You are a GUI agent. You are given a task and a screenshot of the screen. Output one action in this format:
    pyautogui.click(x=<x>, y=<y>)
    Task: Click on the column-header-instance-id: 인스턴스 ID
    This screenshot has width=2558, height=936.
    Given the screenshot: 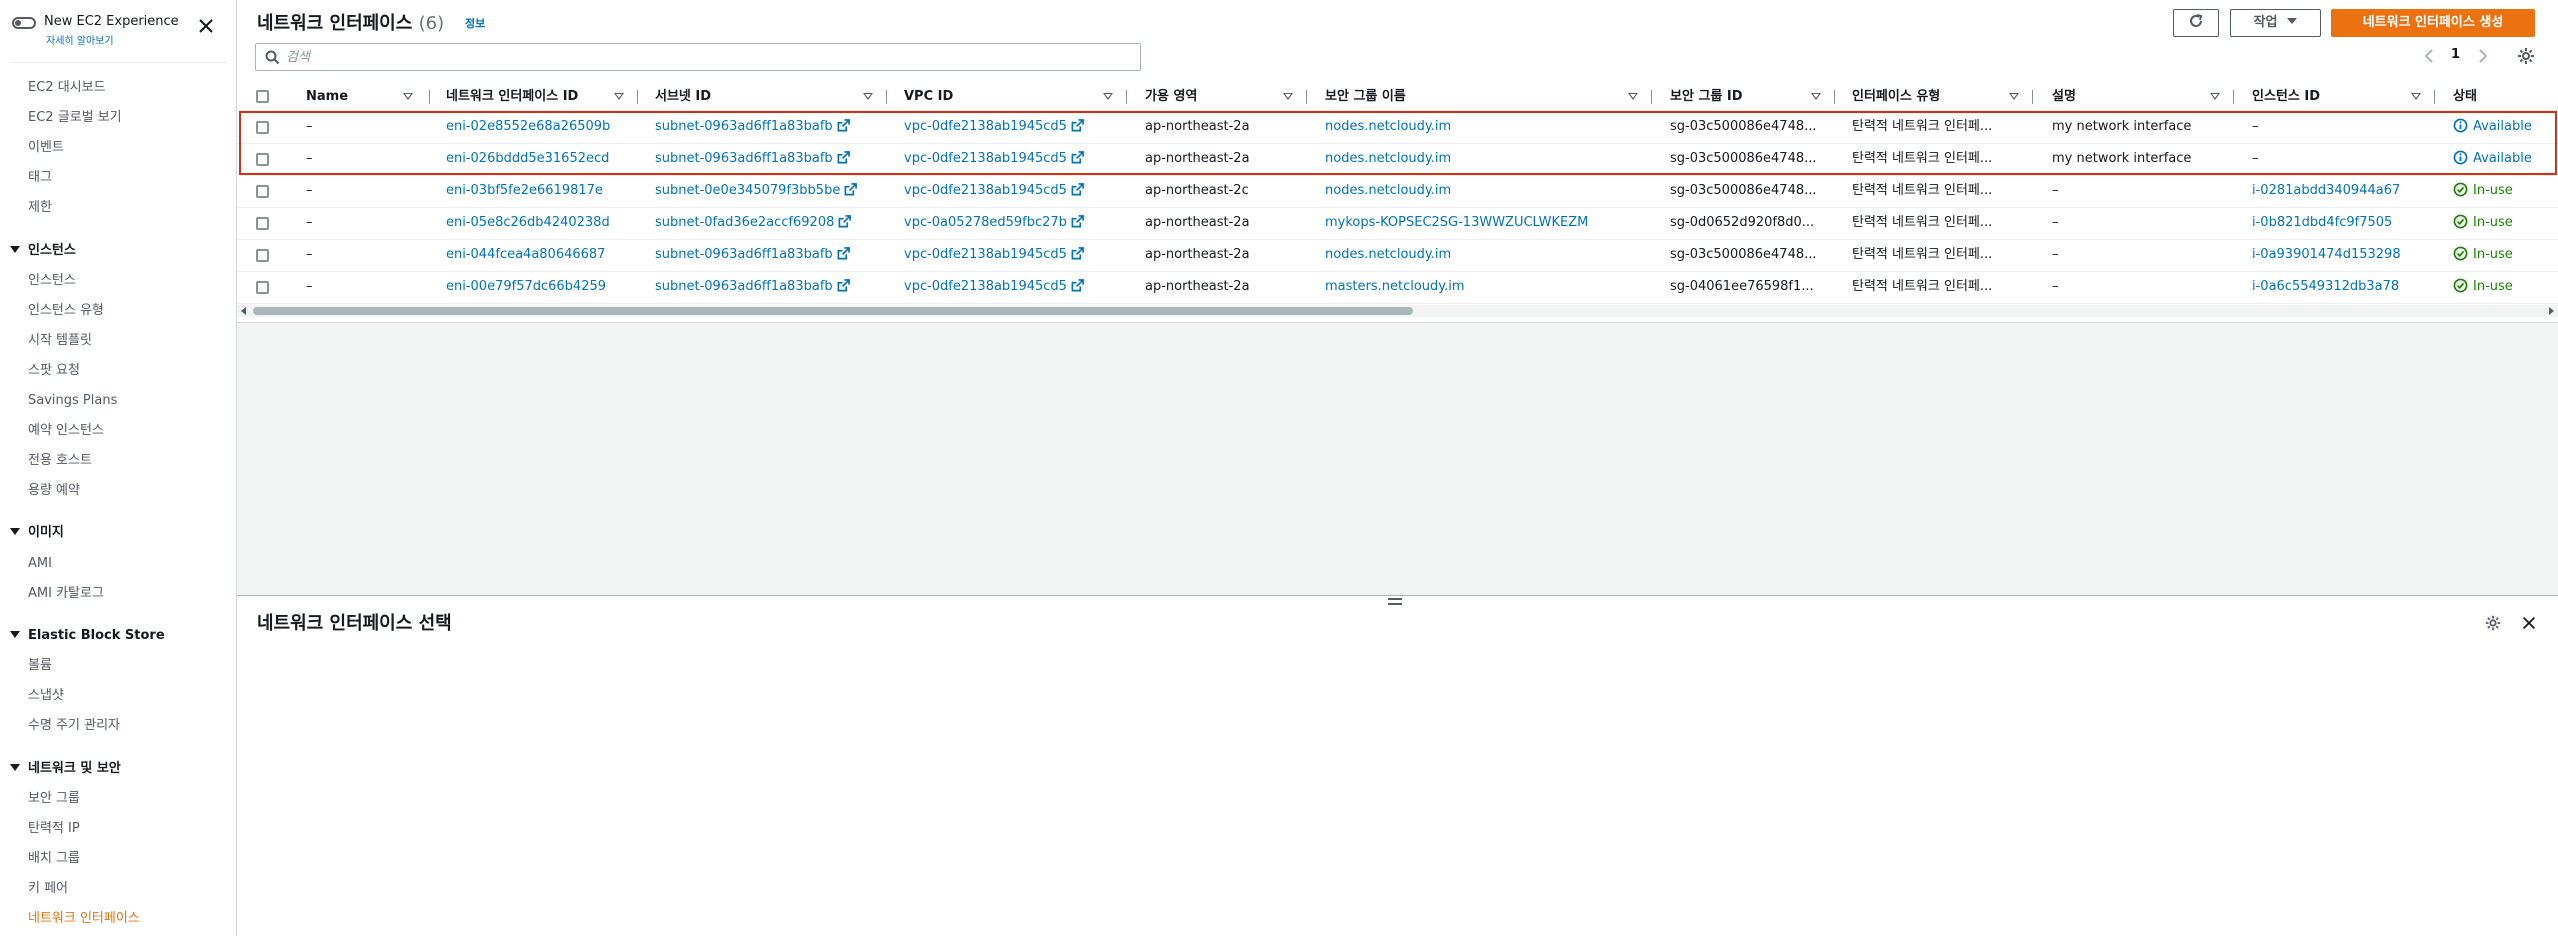 What is the action you would take?
    pyautogui.click(x=2286, y=97)
    